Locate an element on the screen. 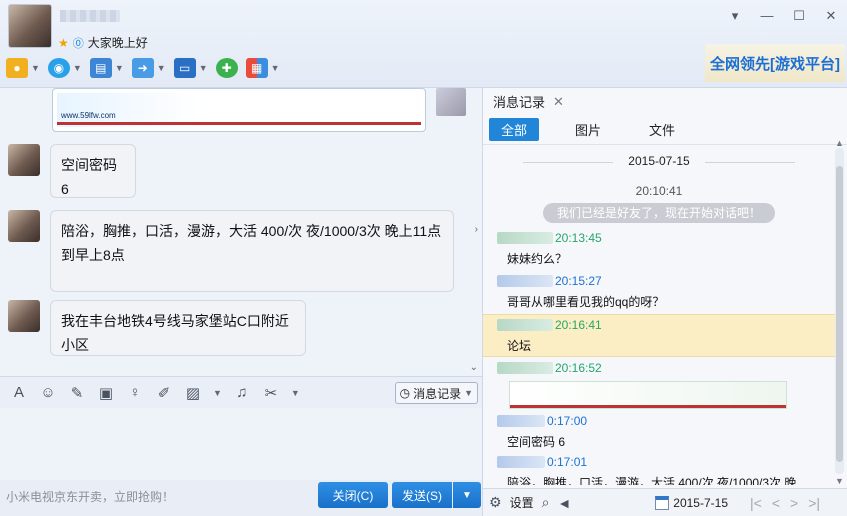 This screenshot has width=847, height=516. voice-call-button: ● ▼ is located at coordinates (23, 68).